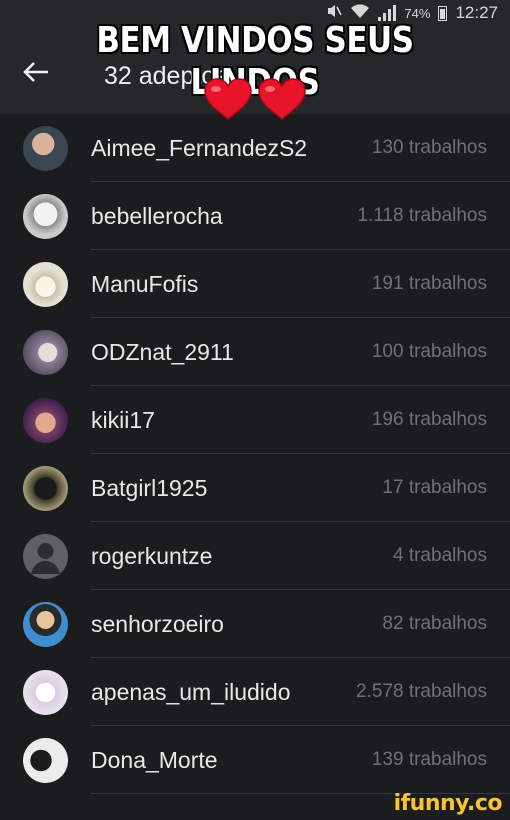 The width and height of the screenshot is (510, 820). What do you see at coordinates (429, 759) in the screenshot?
I see `work-count: 139 trabalhos` at bounding box center [429, 759].